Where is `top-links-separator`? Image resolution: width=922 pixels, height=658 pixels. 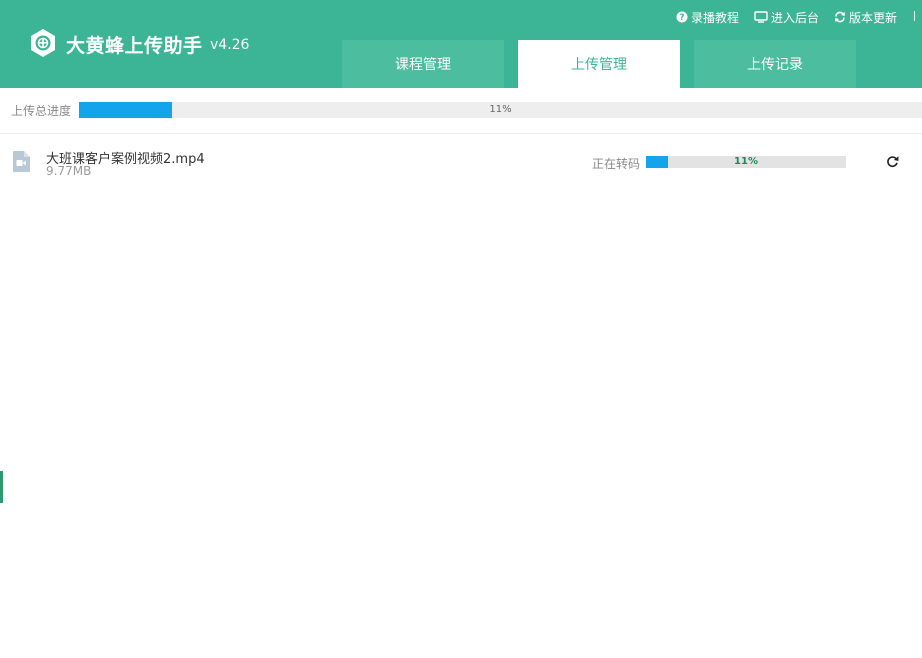
top-links-separator is located at coordinates (914, 16).